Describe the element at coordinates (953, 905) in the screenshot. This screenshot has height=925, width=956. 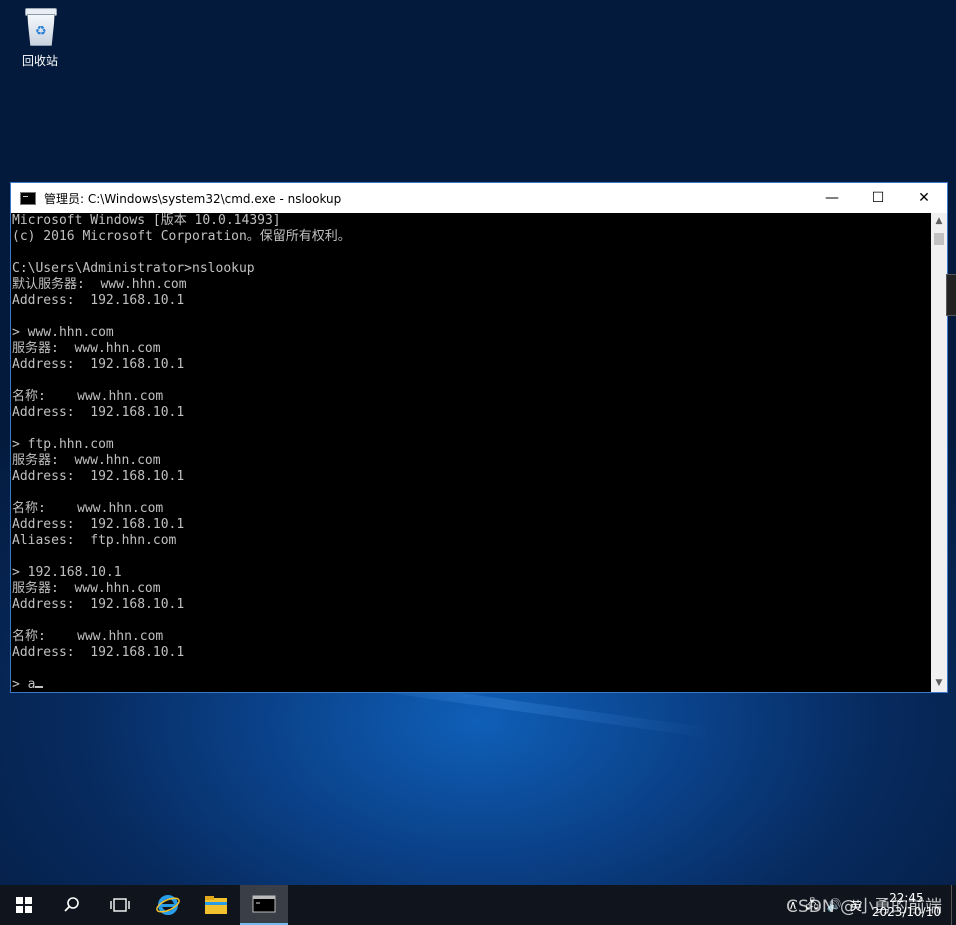
I see `show-desktop-button` at that location.